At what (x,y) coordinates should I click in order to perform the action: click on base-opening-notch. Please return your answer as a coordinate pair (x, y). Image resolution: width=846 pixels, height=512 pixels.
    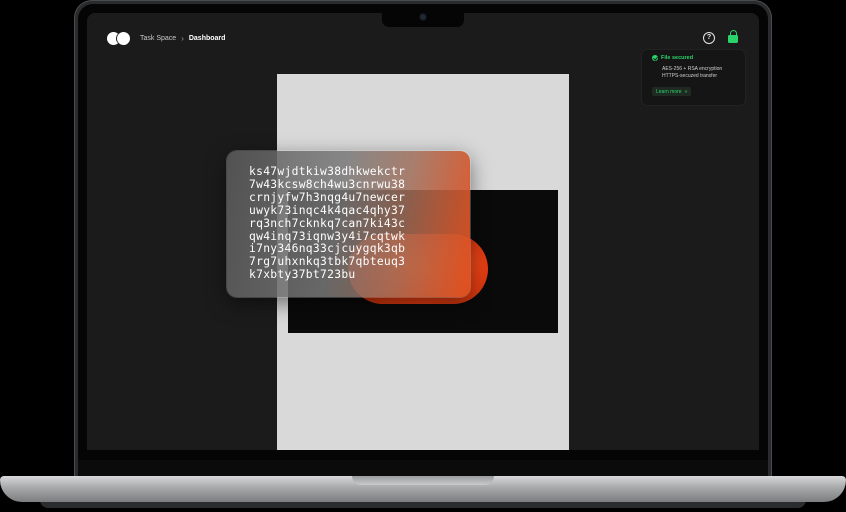
    Looking at the image, I should click on (423, 480).